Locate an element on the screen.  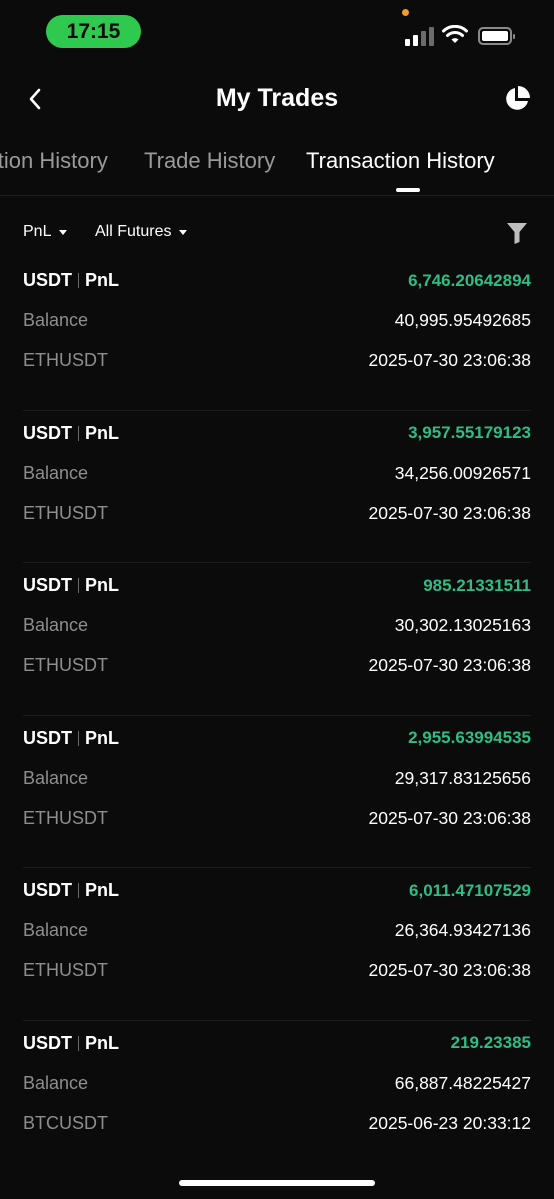
type-filter-dropdown: PnL is located at coordinates (45, 232).